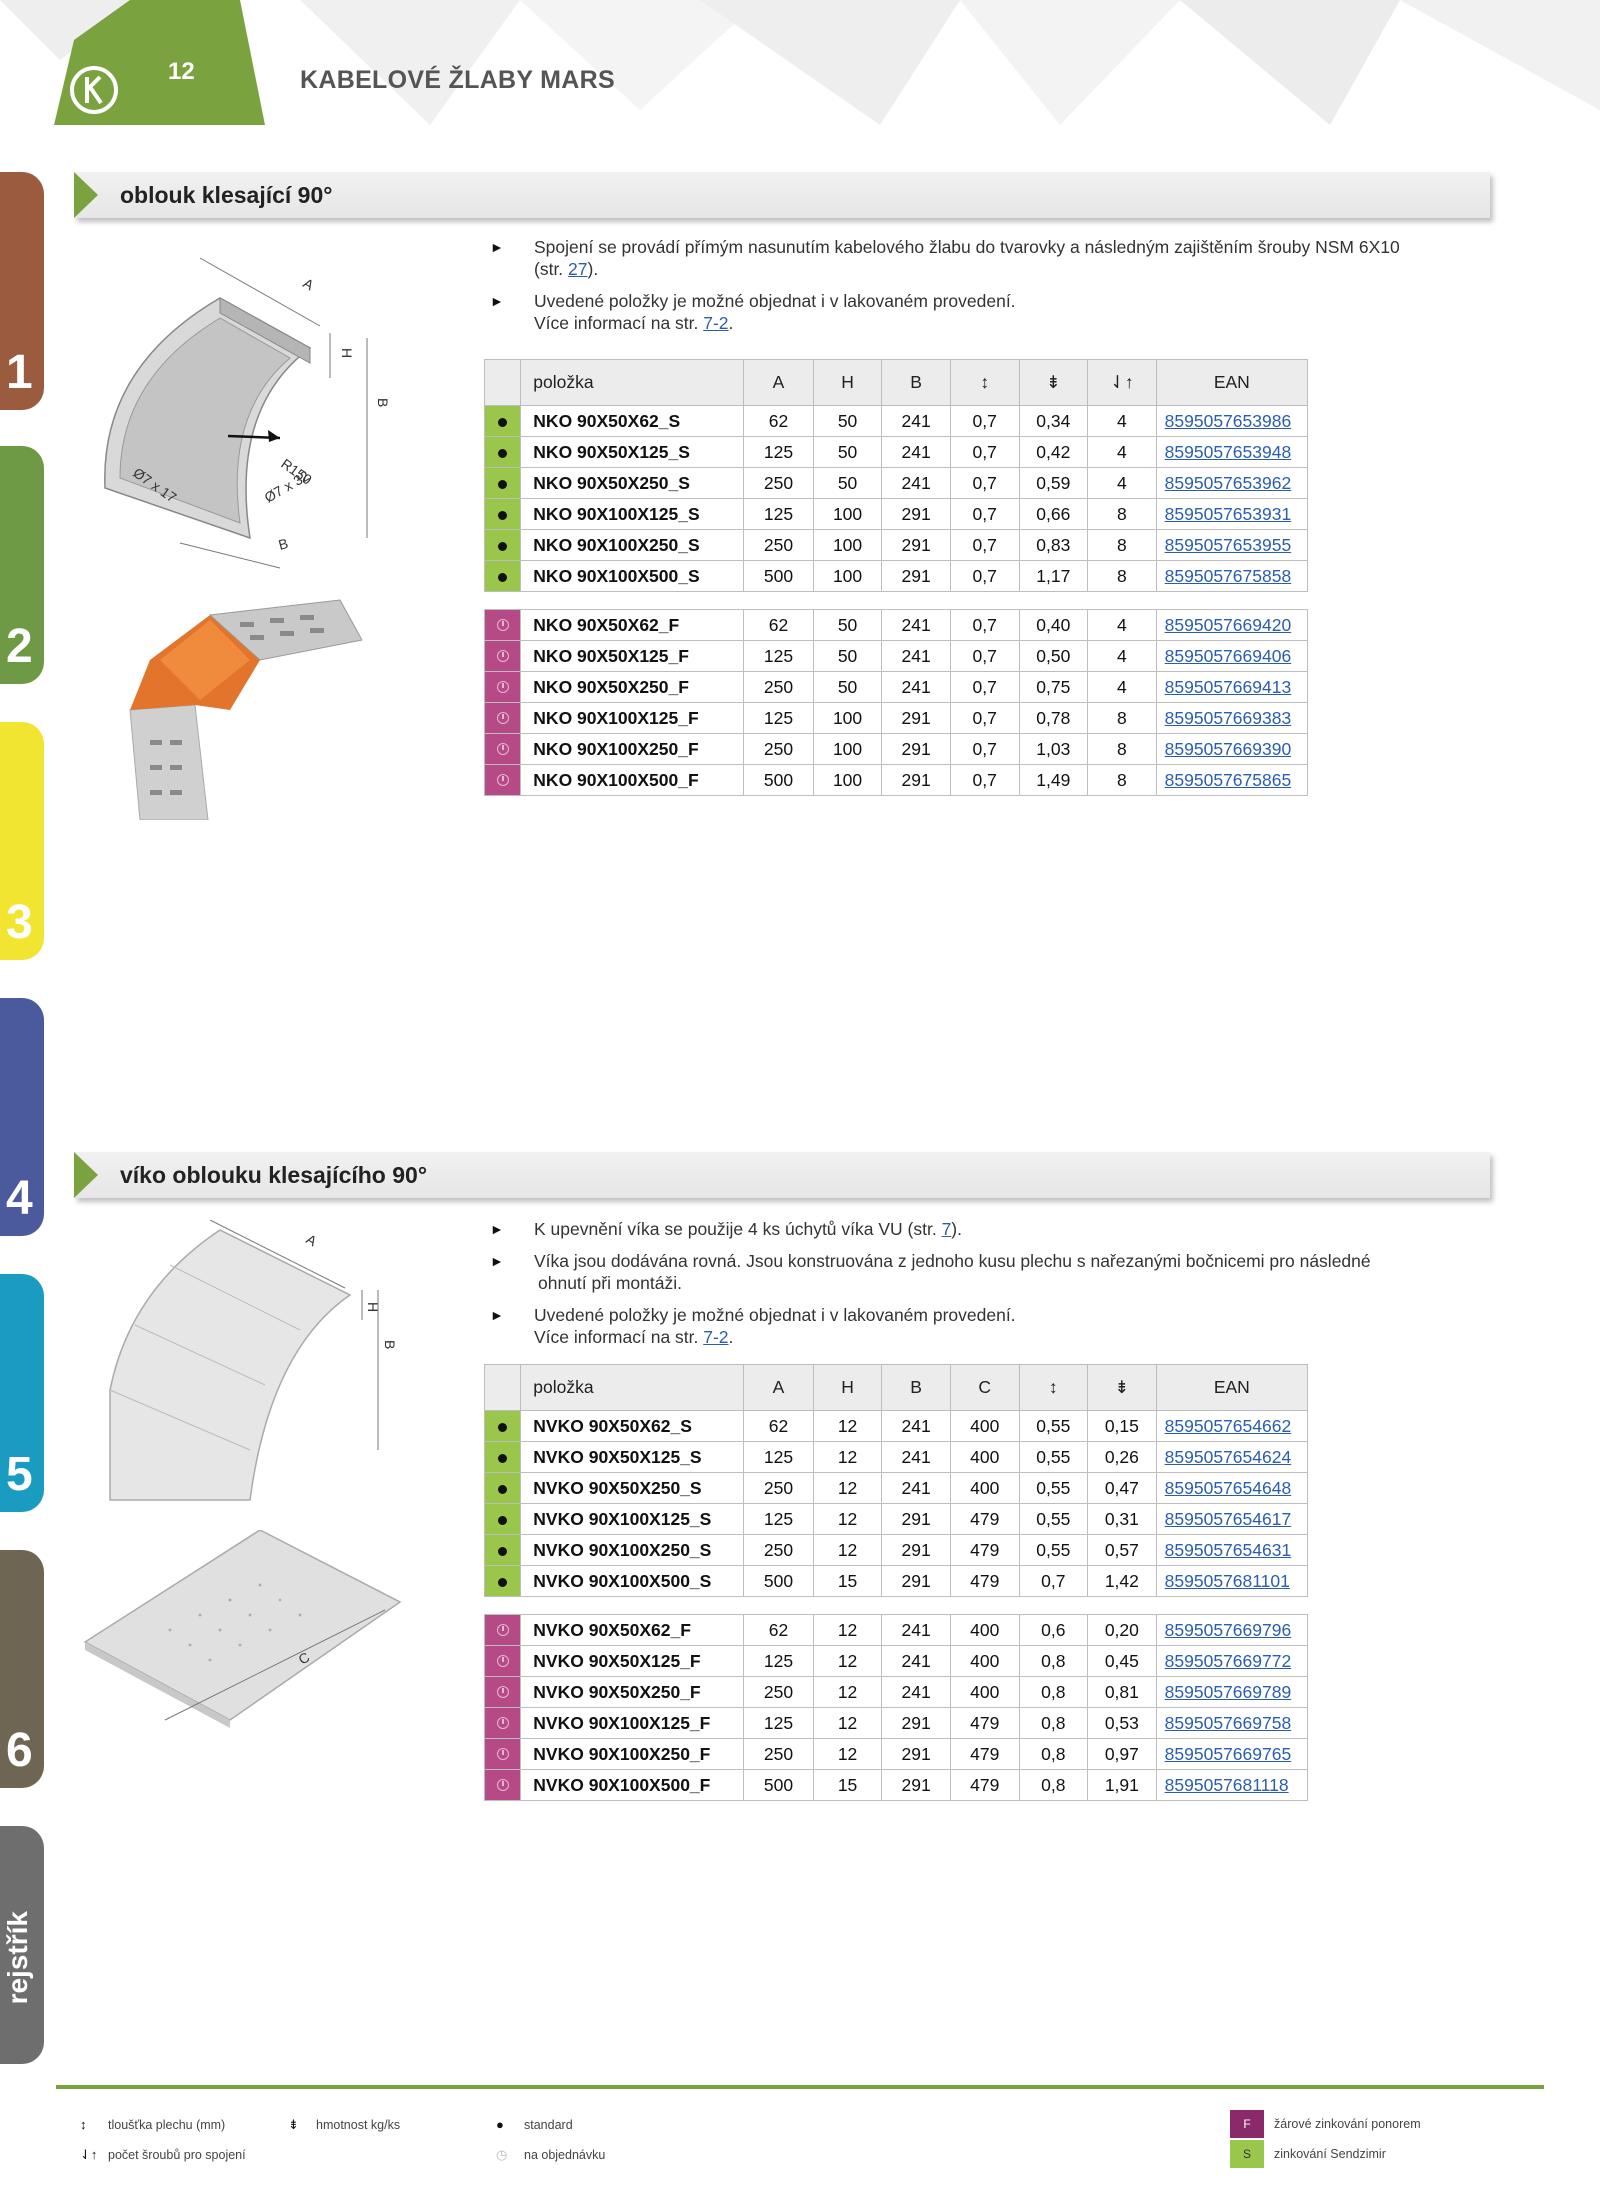 This screenshot has height=2211, width=1600. I want to click on side-tab-5: 5, so click(22, 1393).